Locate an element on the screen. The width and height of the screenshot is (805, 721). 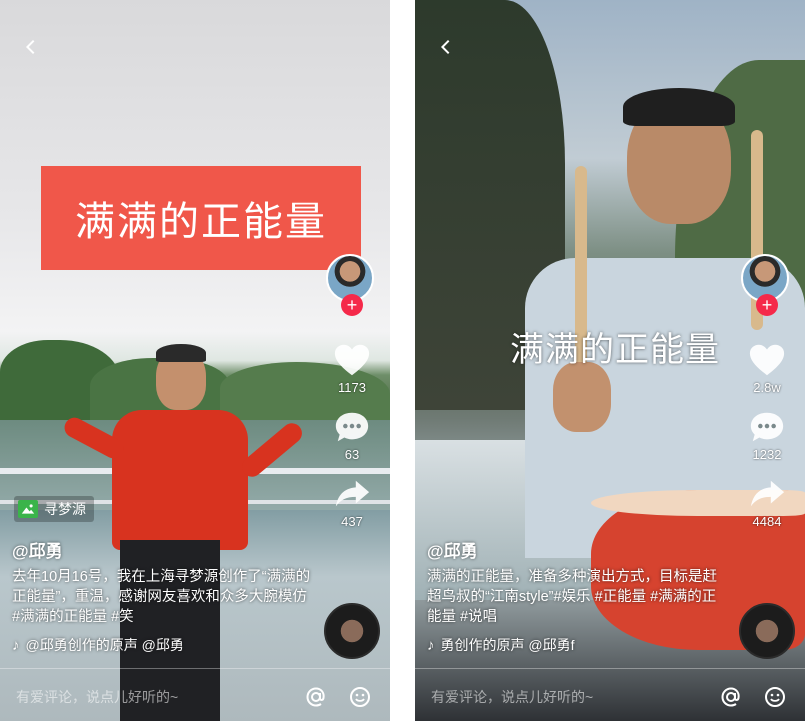
music-info: ♪ 勇创作的原声 @邱勇f is located at coordinates (501, 645).